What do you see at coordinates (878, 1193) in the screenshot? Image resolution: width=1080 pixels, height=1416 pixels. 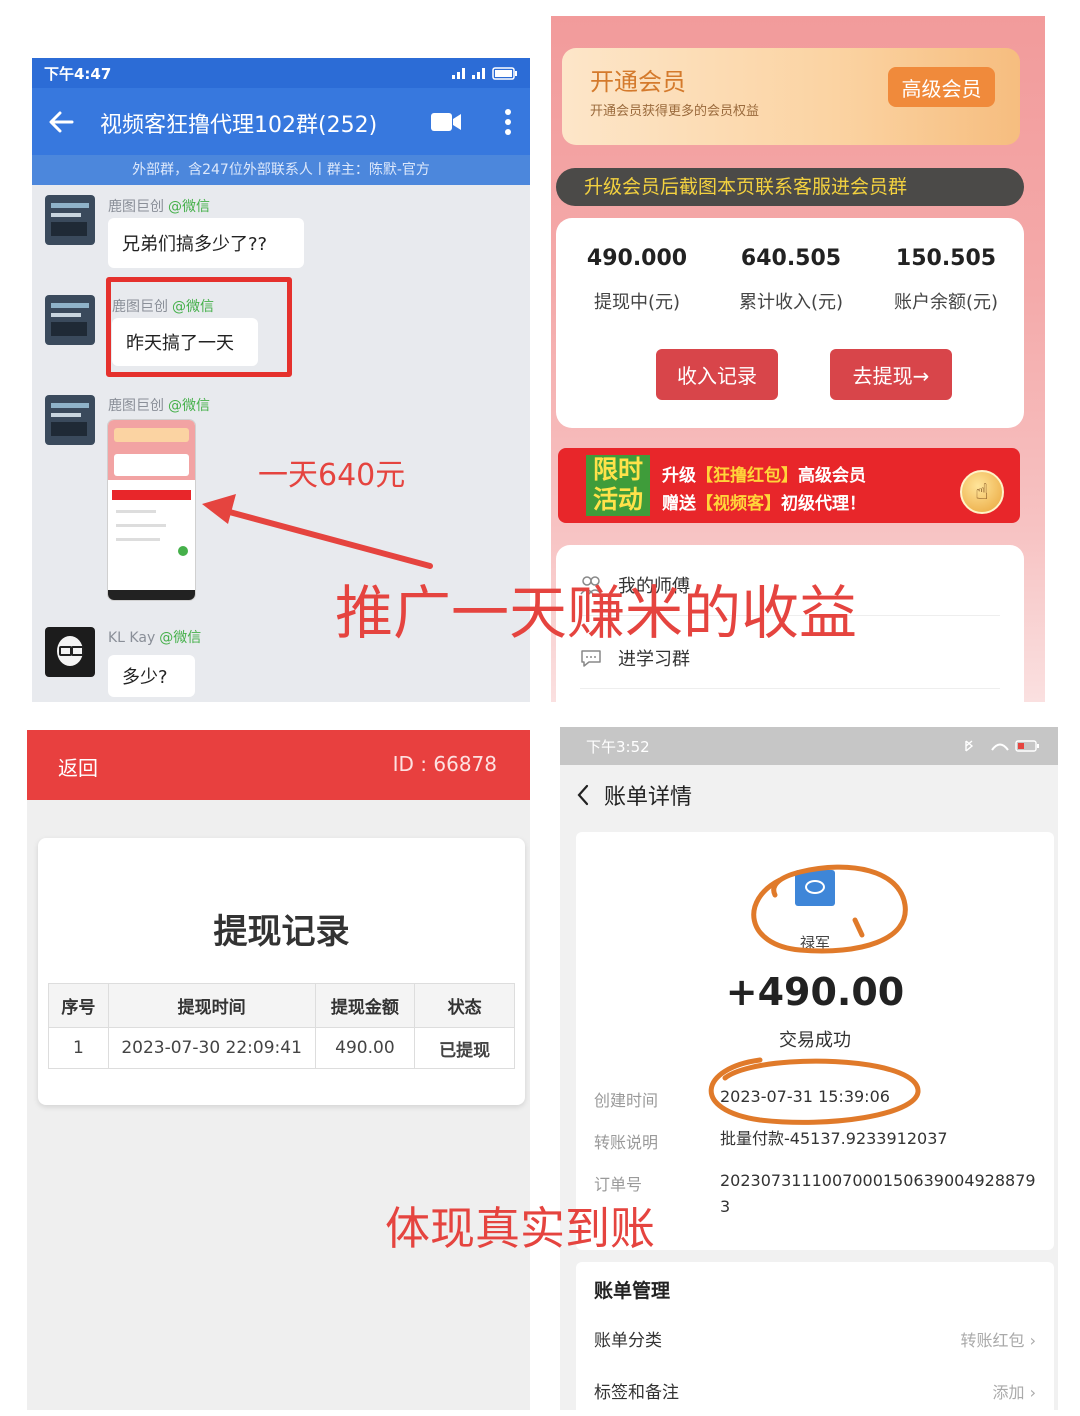 I see `detail-value: 20230731110070001506390049288793` at bounding box center [878, 1193].